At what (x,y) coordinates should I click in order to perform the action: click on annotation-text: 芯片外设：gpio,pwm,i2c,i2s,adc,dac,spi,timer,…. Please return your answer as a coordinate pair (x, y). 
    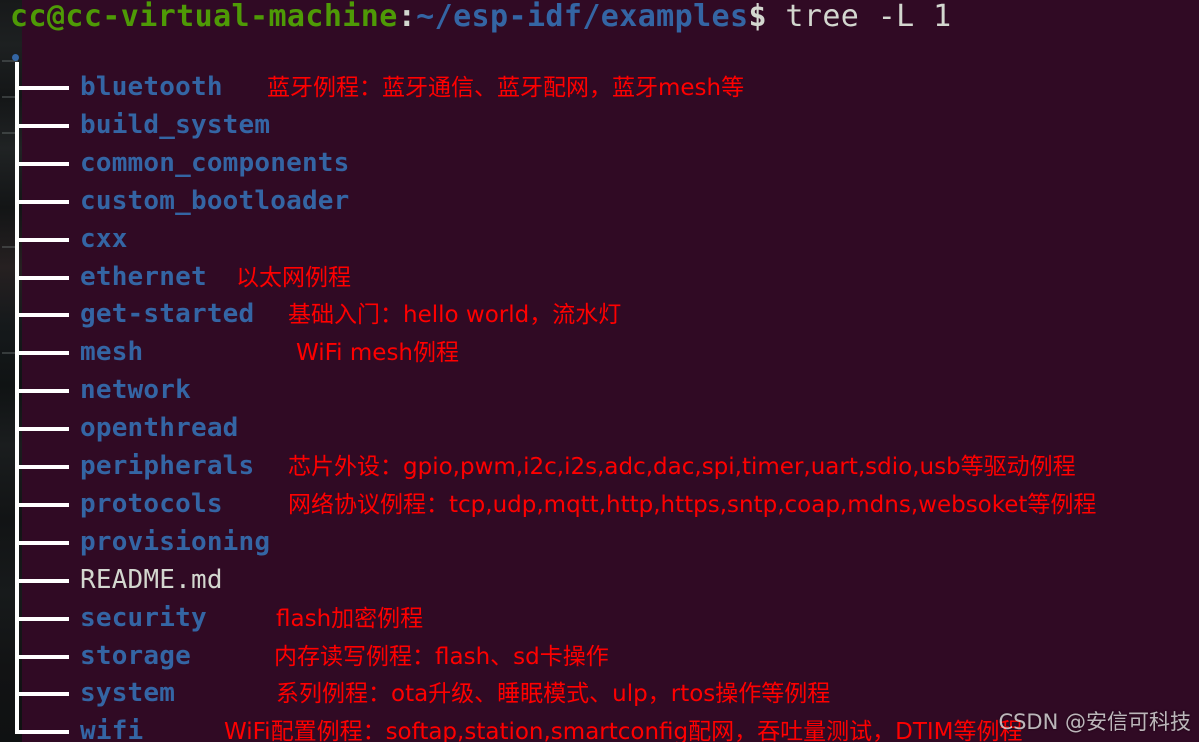
    Looking at the image, I should click on (682, 467).